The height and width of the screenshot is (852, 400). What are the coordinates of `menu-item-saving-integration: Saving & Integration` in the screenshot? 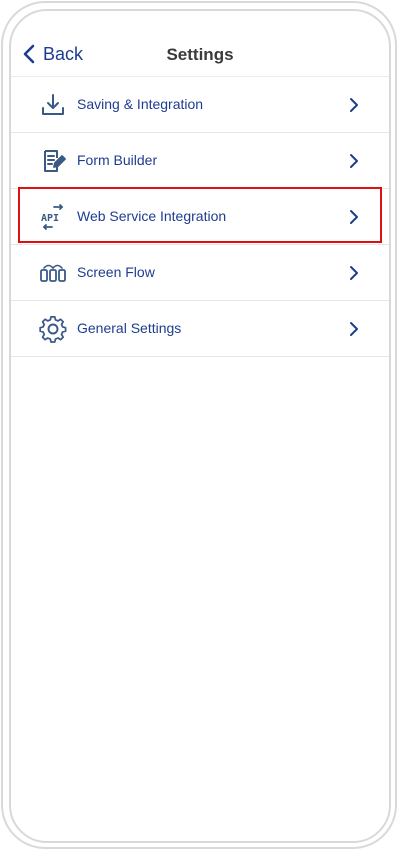 It's located at (200, 105).